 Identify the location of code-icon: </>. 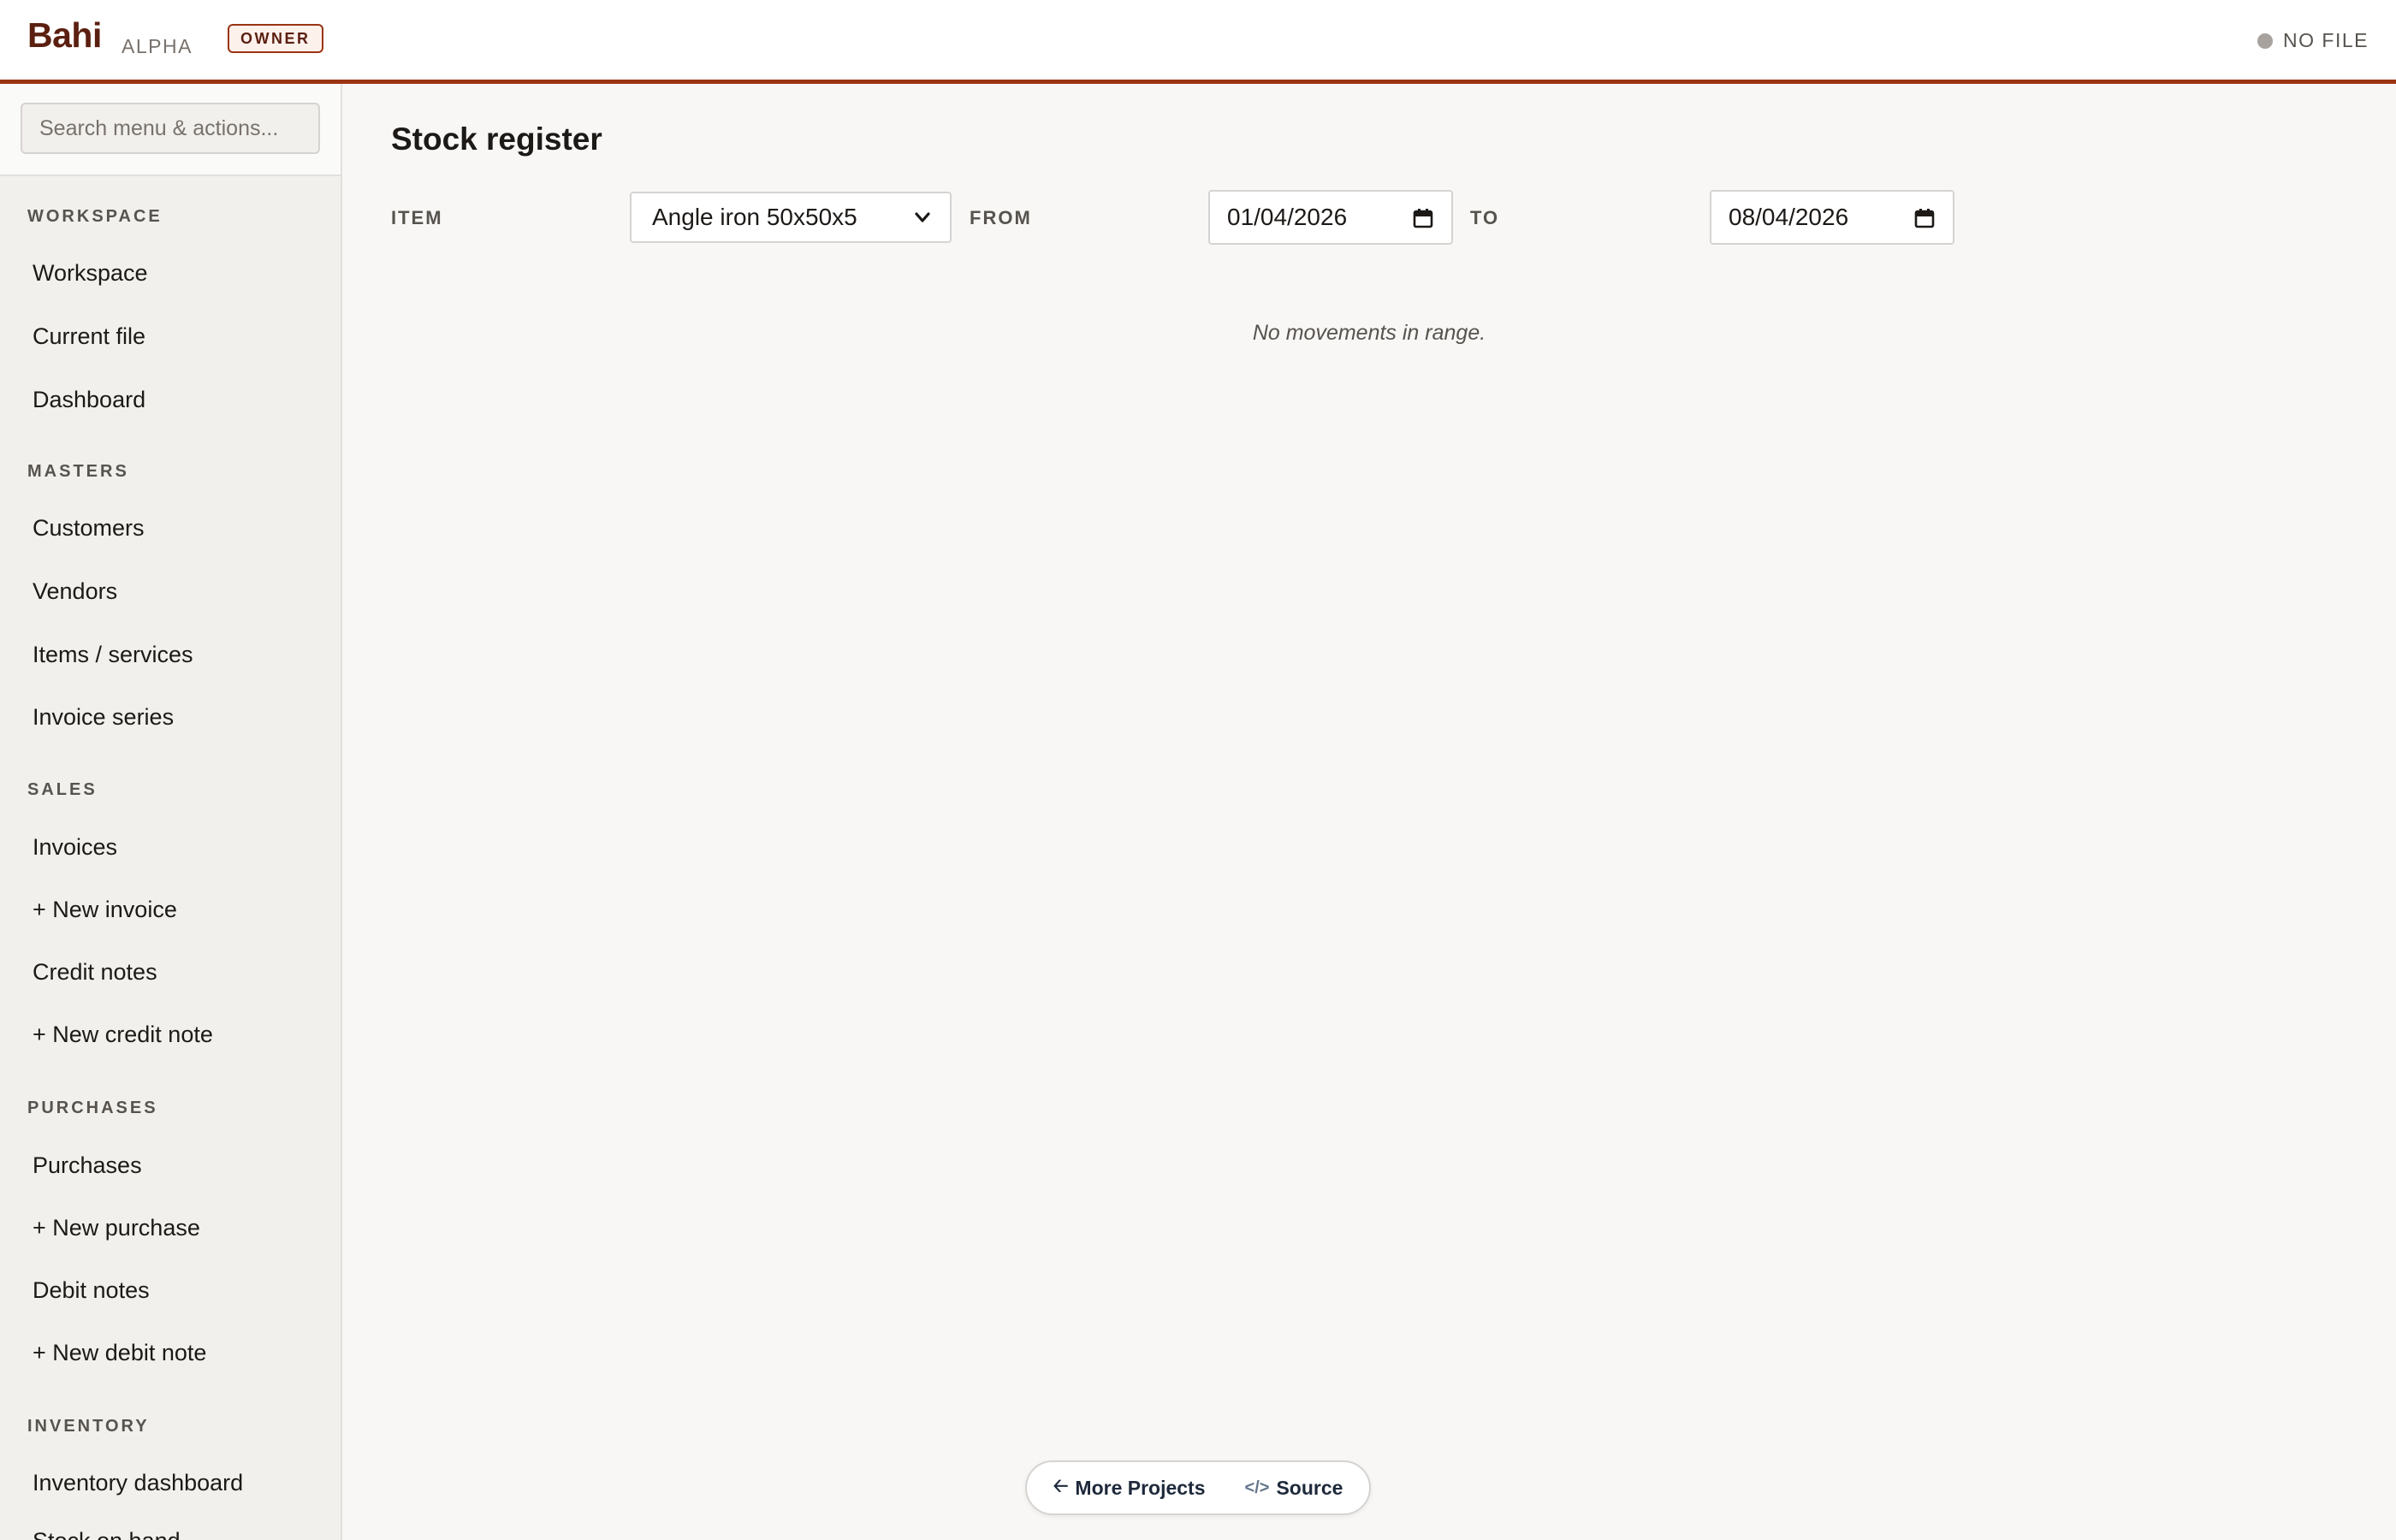
(1257, 1487).